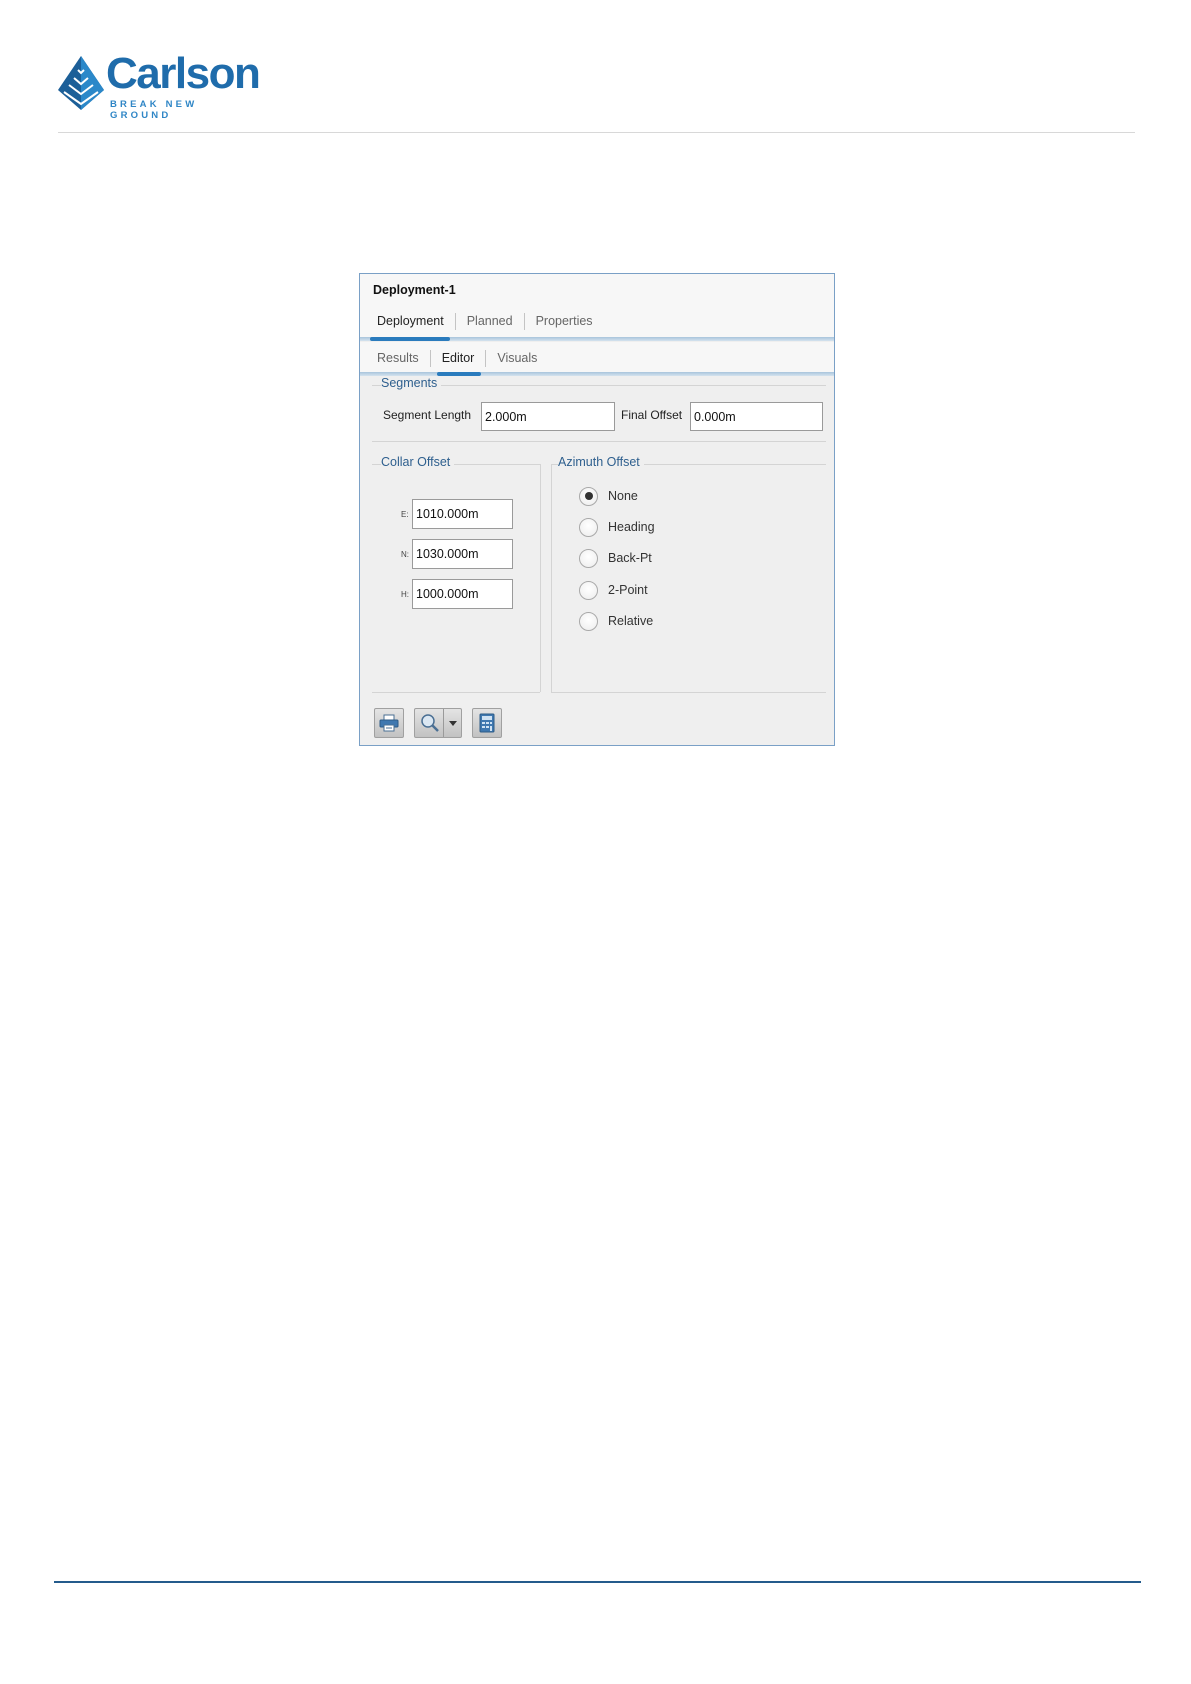 This screenshot has width=1191, height=1684. I want to click on main-tab-indicator-bar, so click(597, 339).